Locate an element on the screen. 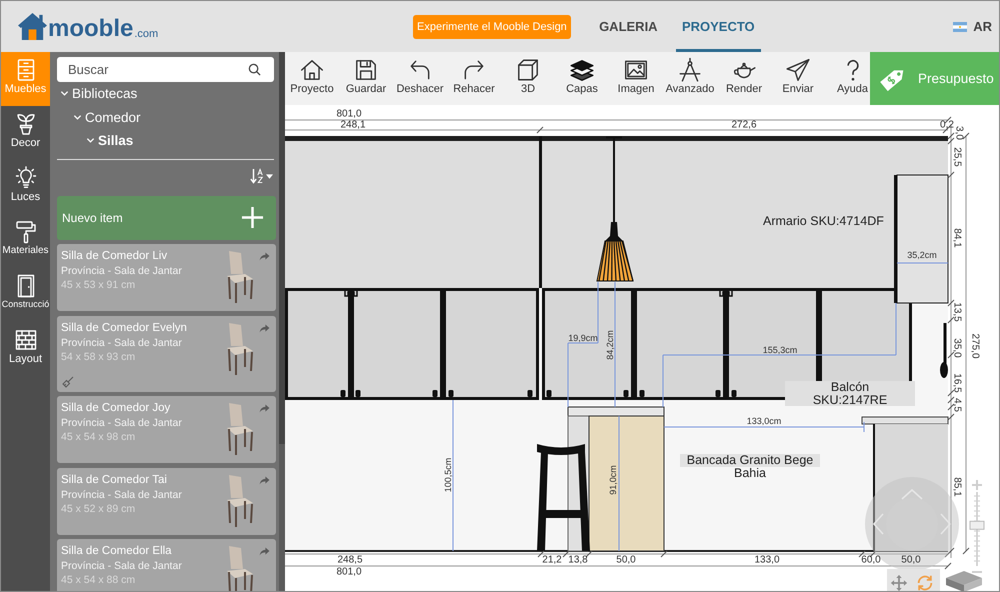 The height and width of the screenshot is (592, 1000). dimension-label: 35,0 is located at coordinates (957, 348).